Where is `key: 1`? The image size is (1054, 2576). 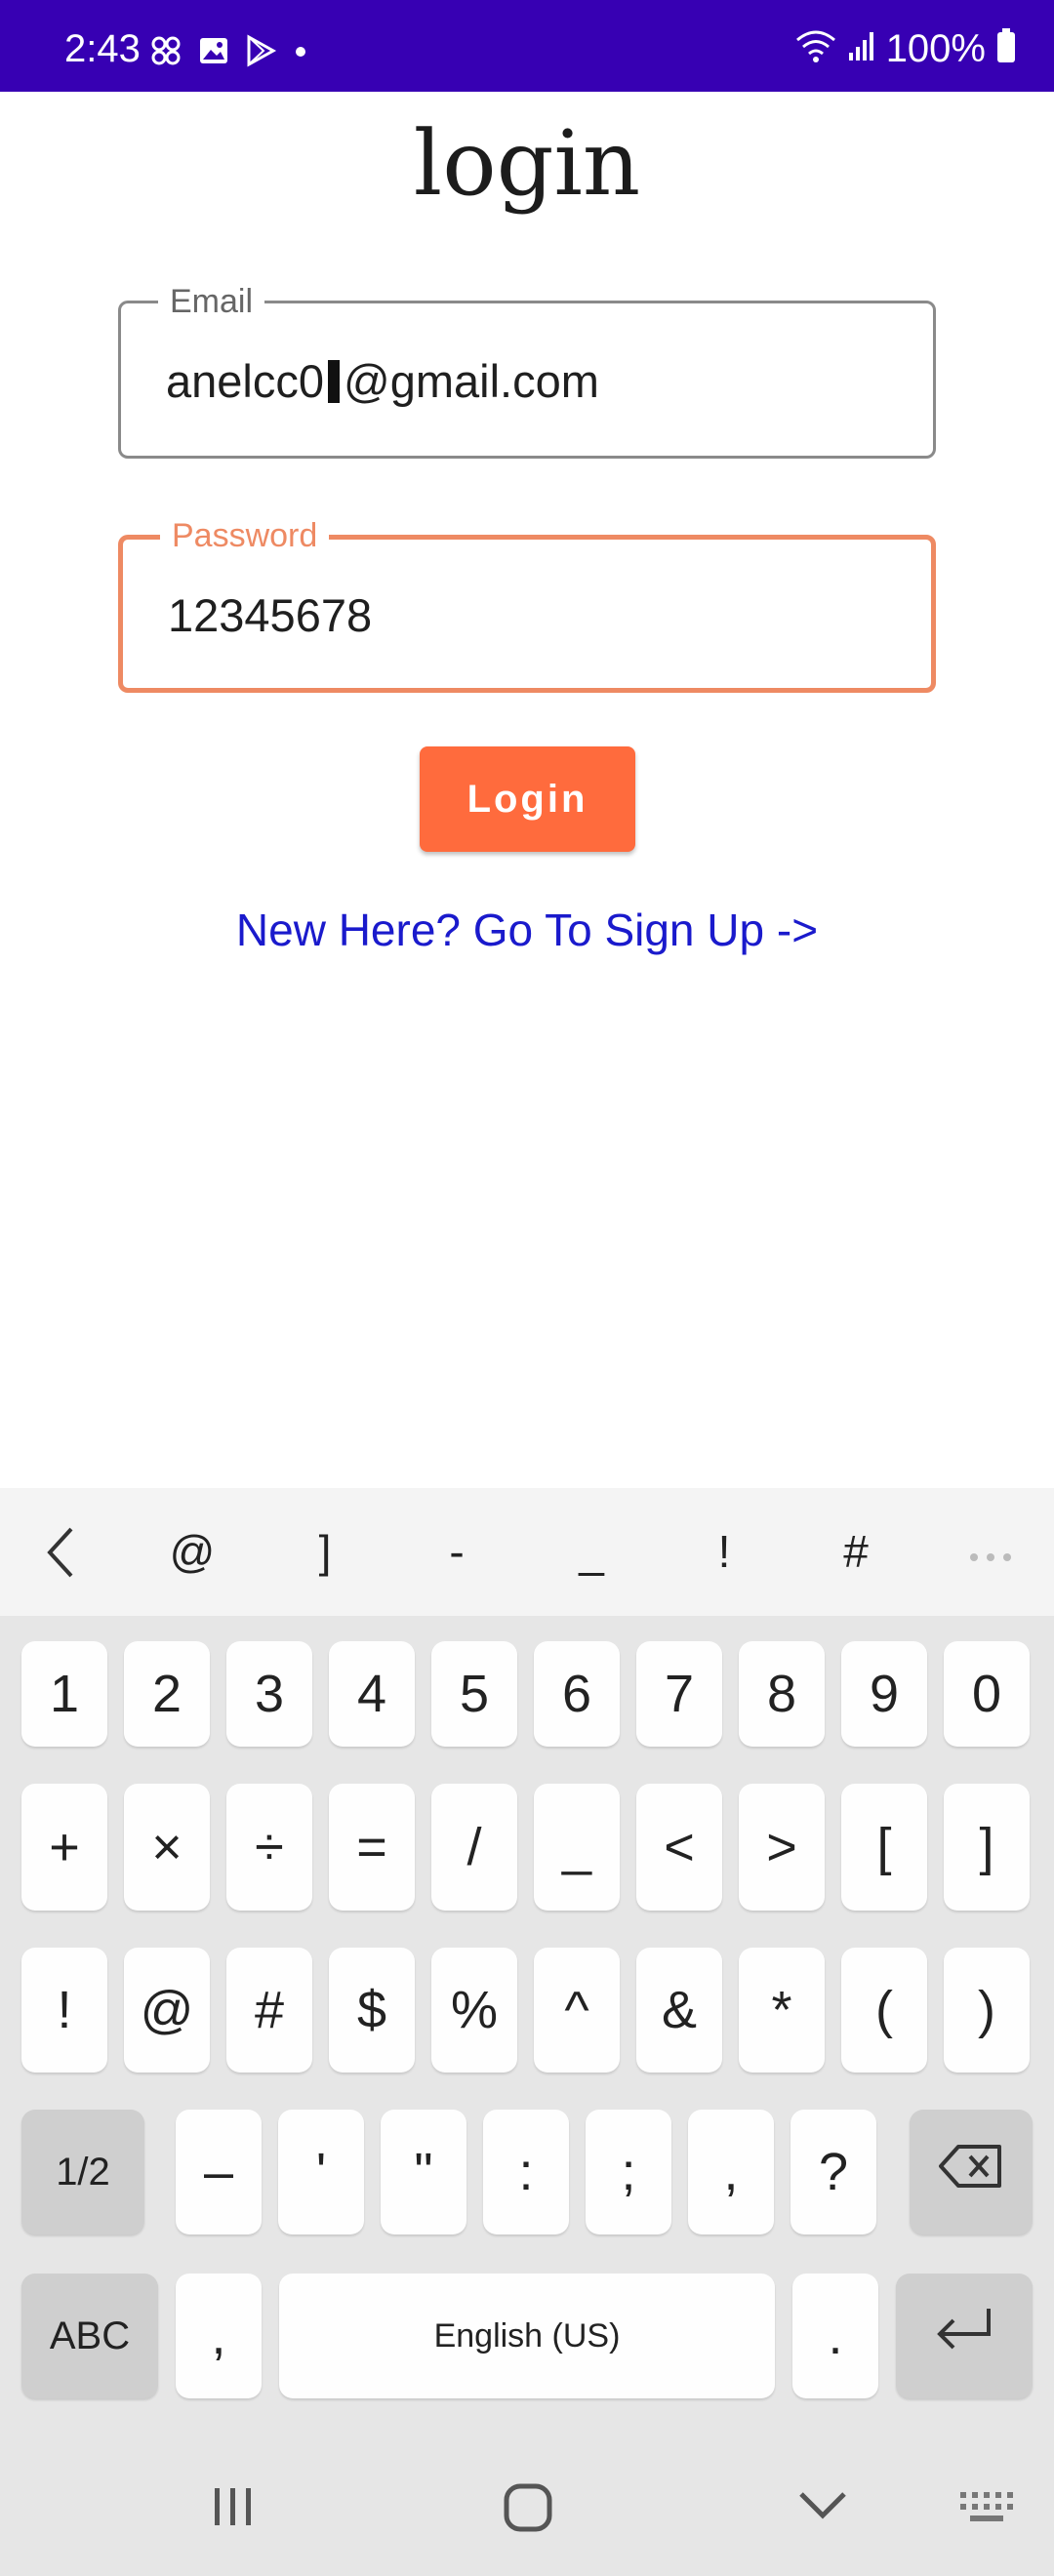 key: 1 is located at coordinates (64, 1694).